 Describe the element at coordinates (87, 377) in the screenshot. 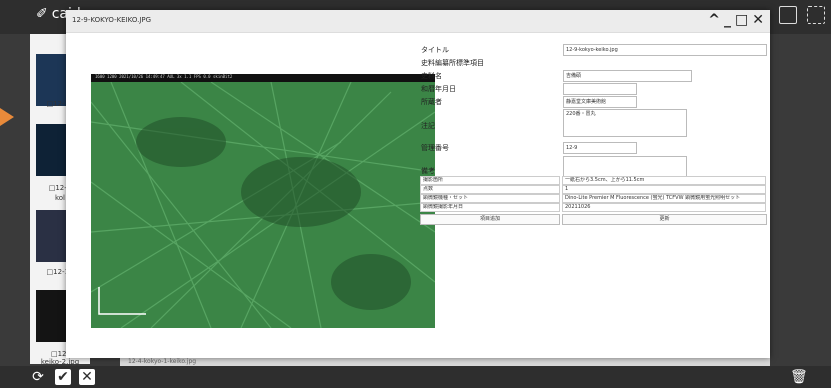

I see `cross-icon: ✕` at that location.